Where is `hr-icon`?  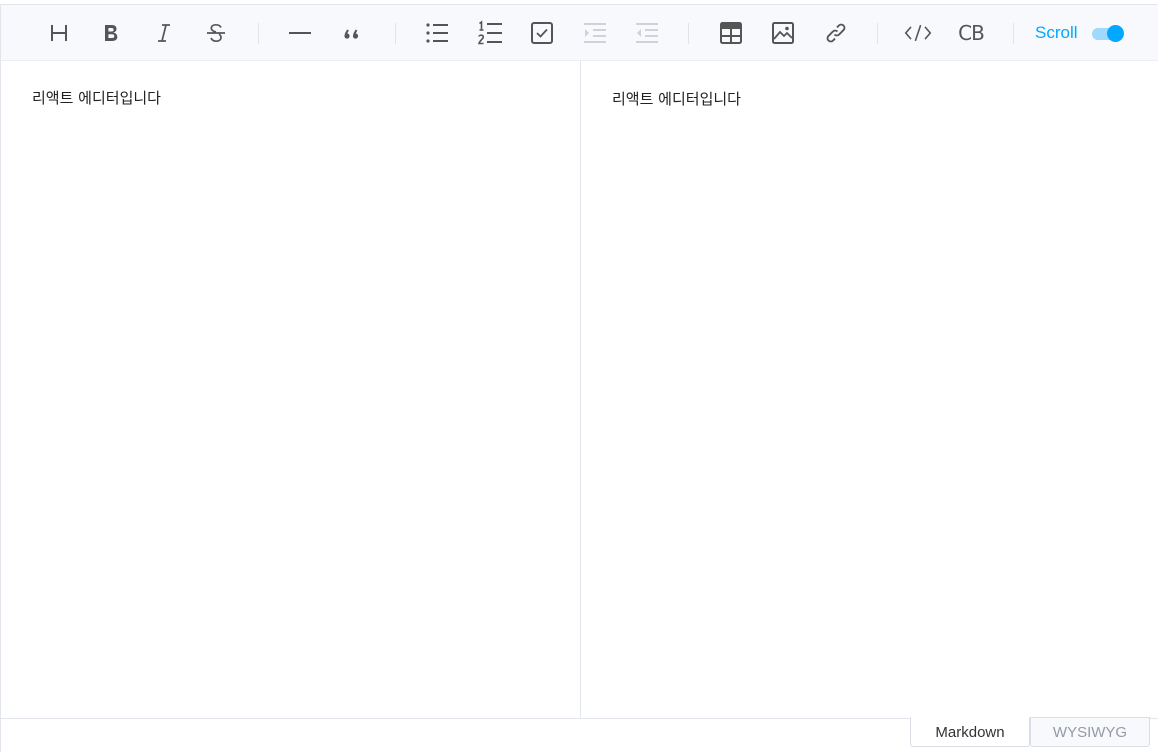
hr-icon is located at coordinates (300, 33).